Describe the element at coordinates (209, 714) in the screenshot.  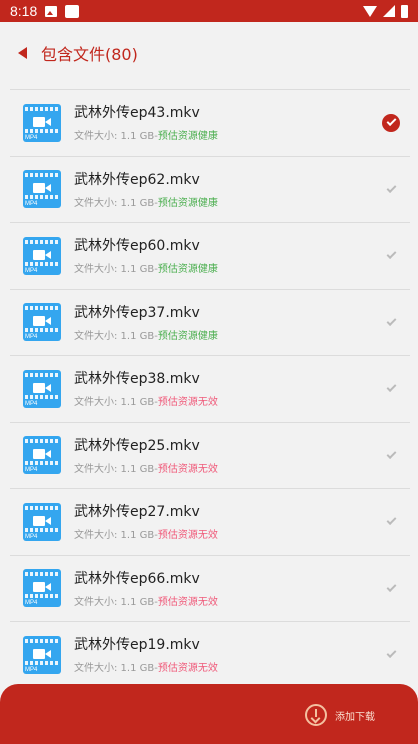
I see `bottom-bar: 添加下载` at that location.